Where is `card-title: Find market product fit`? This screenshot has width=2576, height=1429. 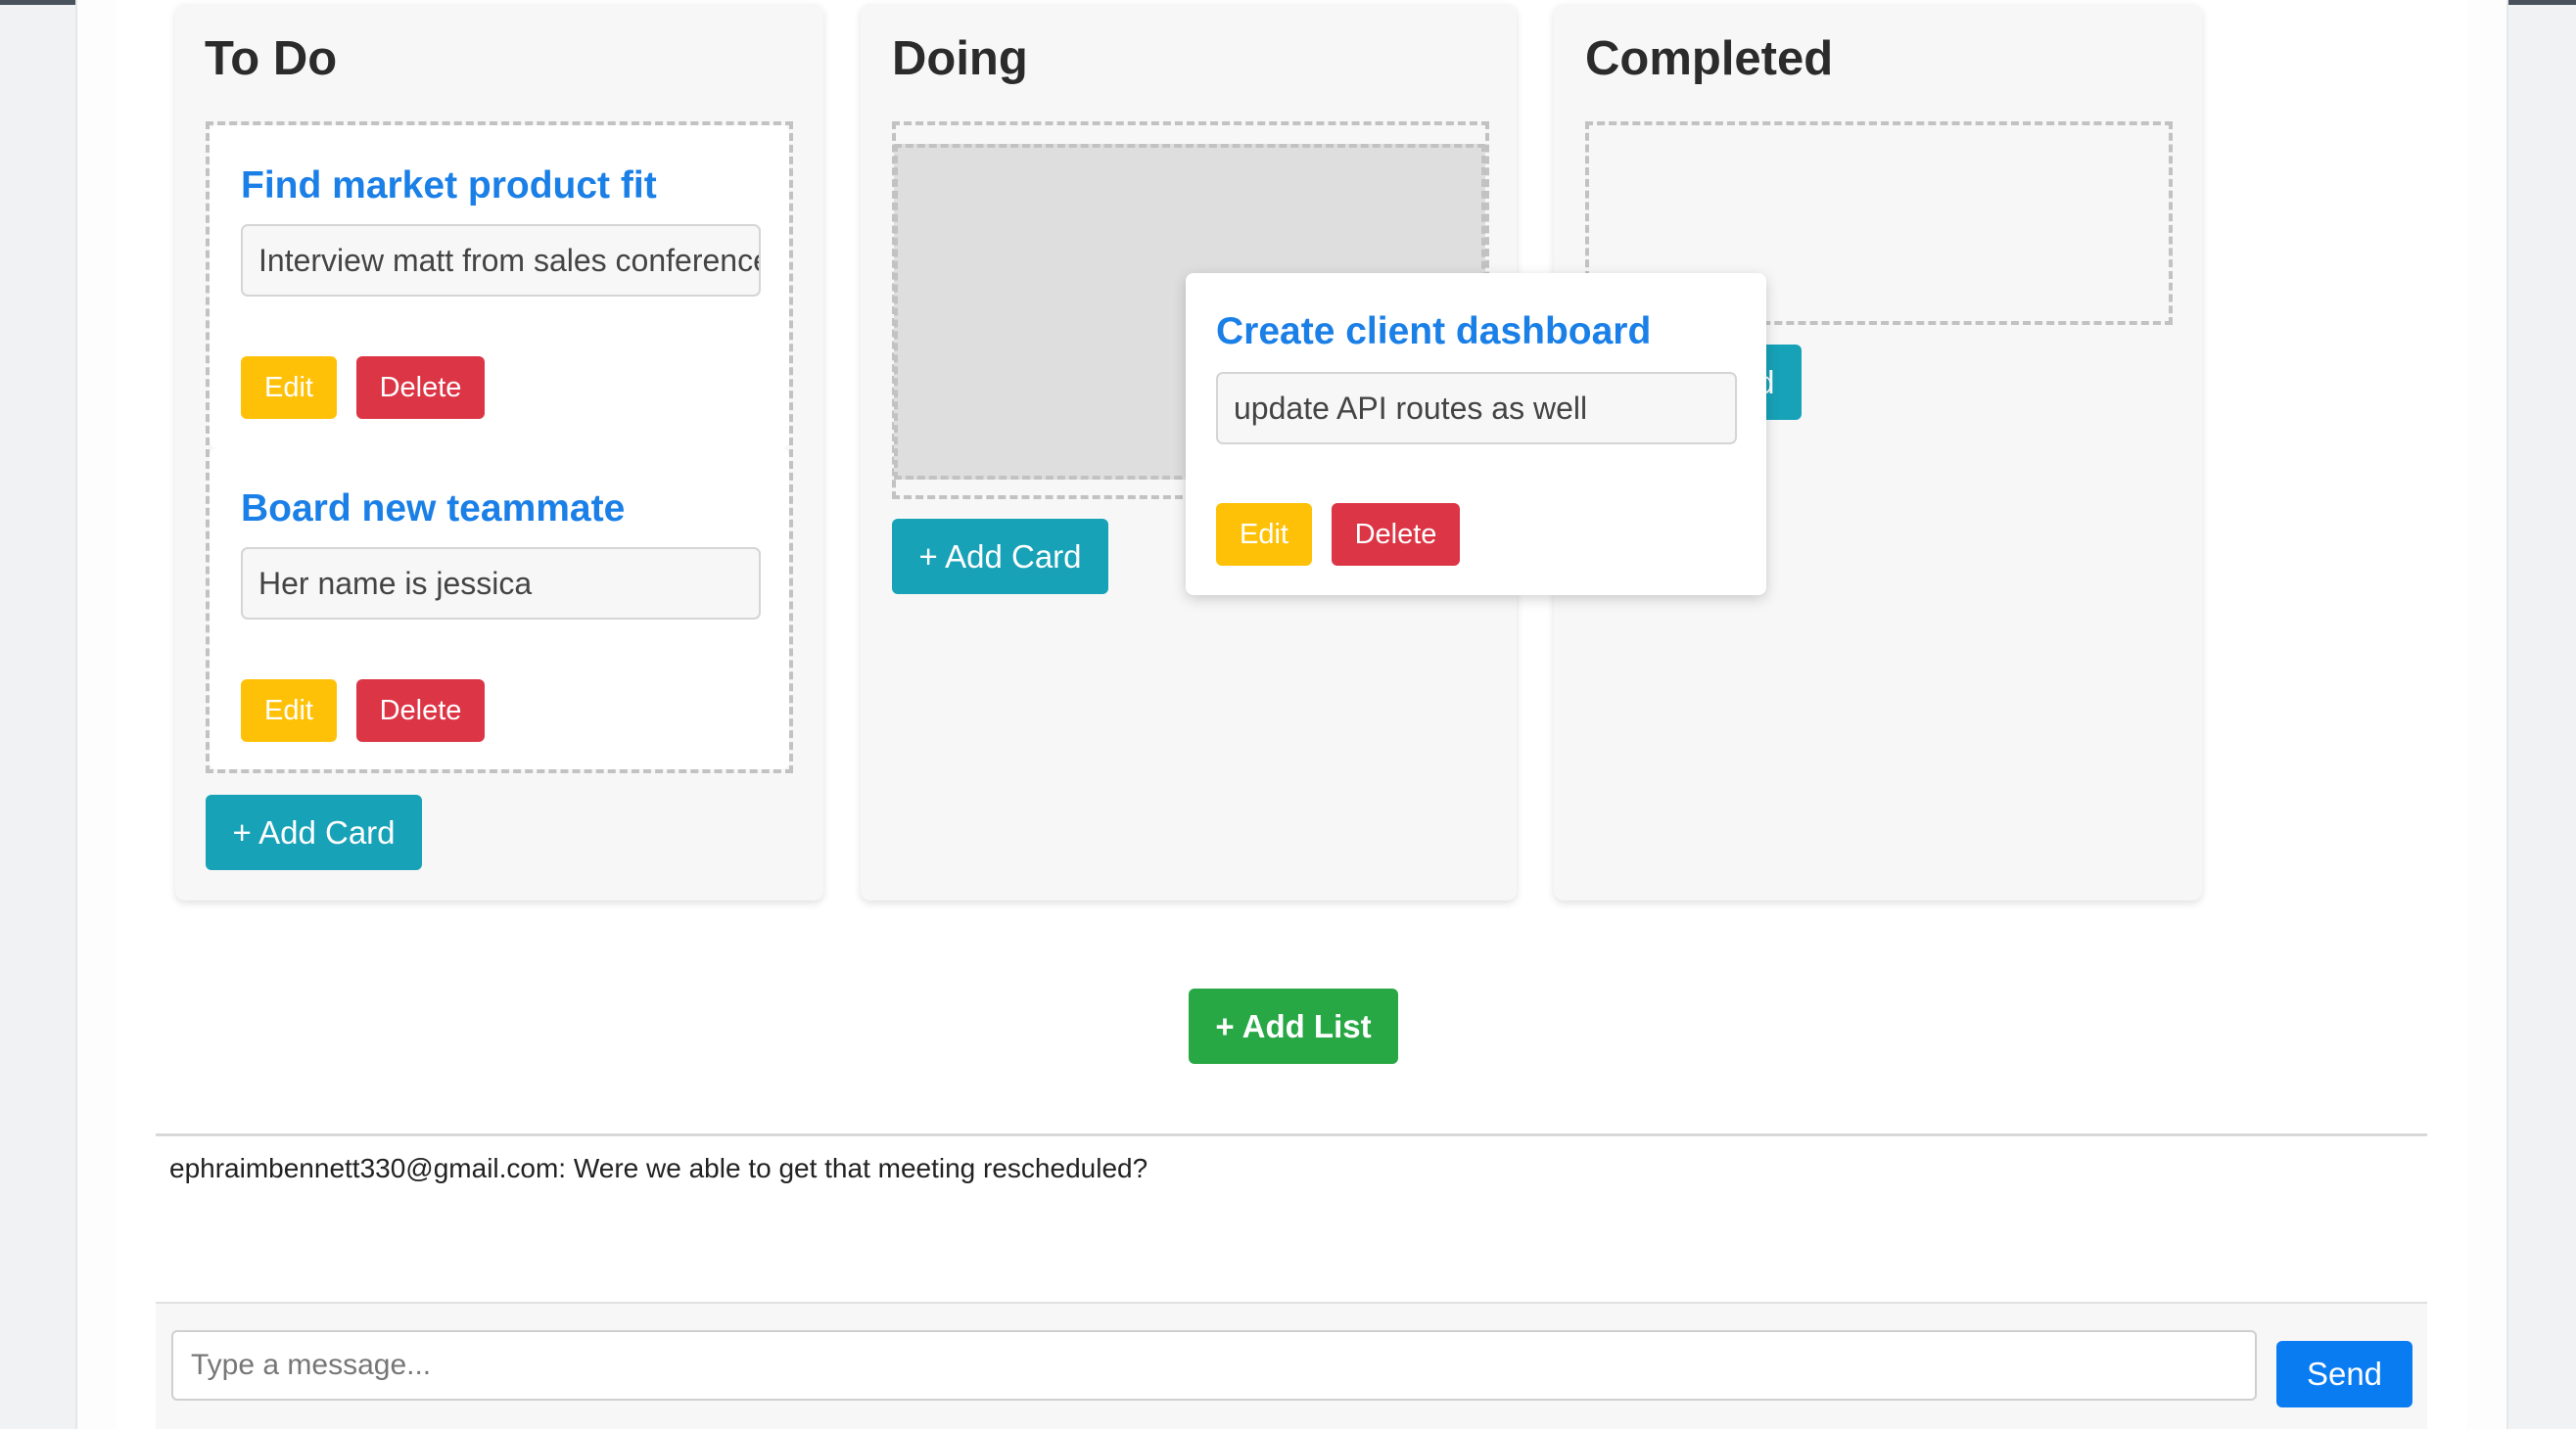
card-title: Find market product fit is located at coordinates (449, 185).